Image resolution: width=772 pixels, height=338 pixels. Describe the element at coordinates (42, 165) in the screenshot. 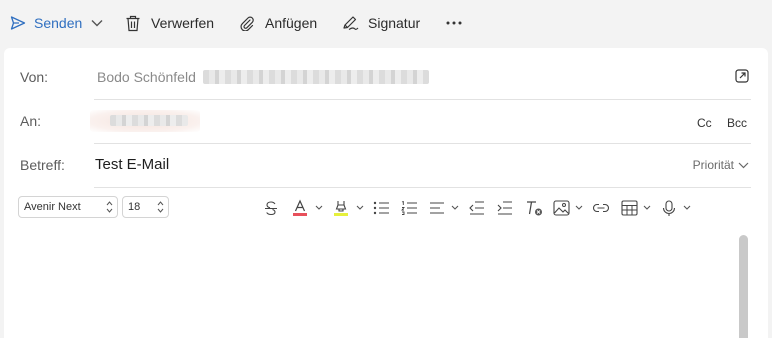

I see `subject-label: Betreff:` at that location.